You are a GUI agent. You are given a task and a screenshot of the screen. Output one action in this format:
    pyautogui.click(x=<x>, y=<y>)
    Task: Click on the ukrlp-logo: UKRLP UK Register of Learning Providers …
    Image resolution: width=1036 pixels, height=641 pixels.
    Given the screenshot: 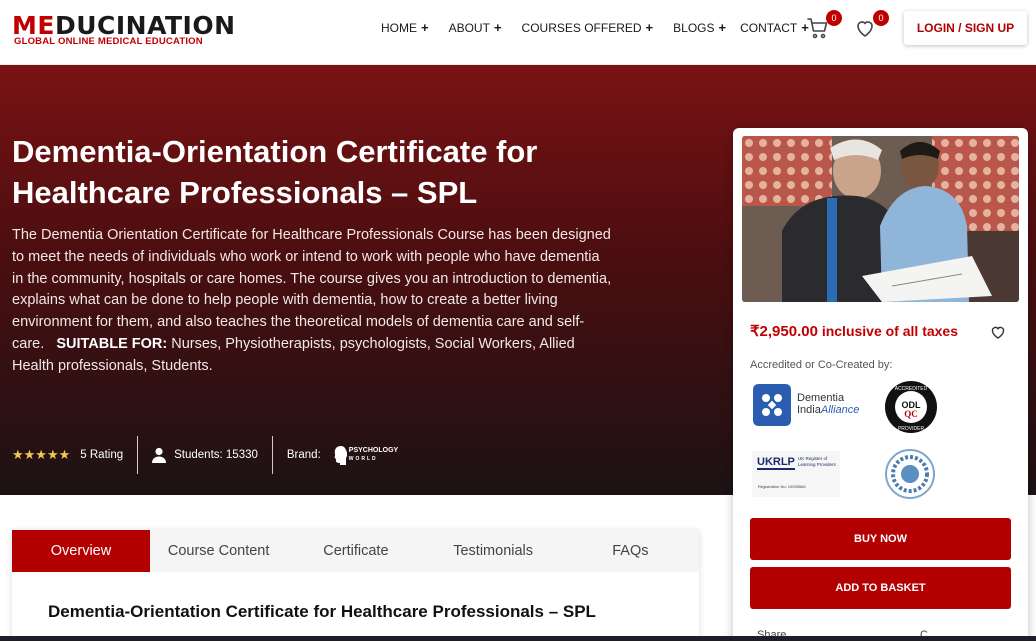 What is the action you would take?
    pyautogui.click(x=796, y=474)
    